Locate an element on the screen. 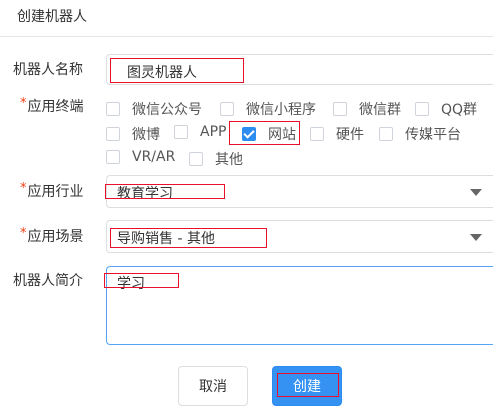 The width and height of the screenshot is (493, 406). intro-label: 机器人简介 is located at coordinates (48, 281).